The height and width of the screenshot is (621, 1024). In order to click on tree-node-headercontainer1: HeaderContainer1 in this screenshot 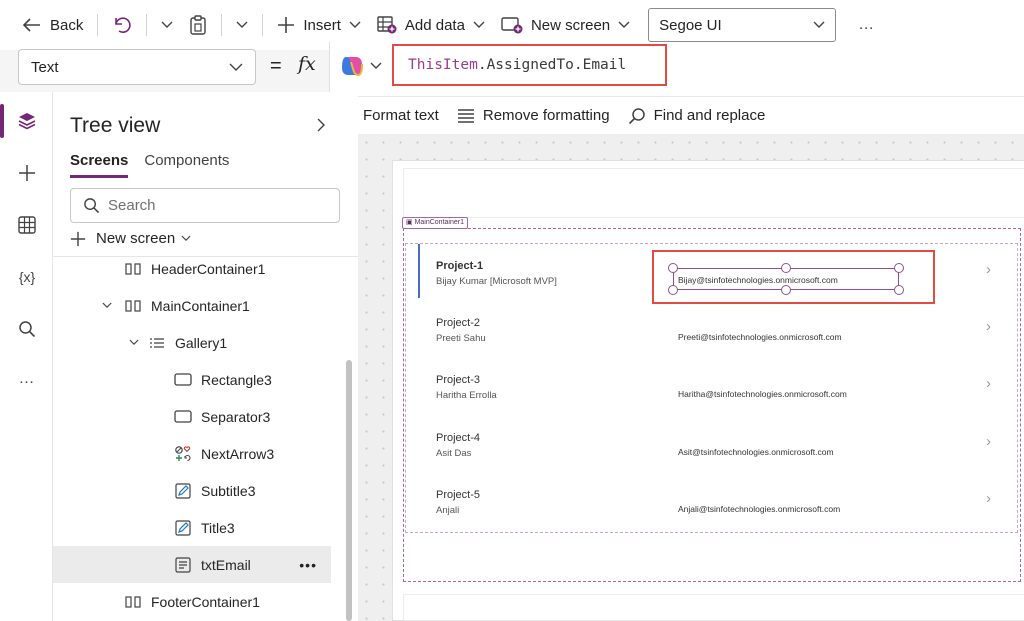, I will do `click(198, 268)`.